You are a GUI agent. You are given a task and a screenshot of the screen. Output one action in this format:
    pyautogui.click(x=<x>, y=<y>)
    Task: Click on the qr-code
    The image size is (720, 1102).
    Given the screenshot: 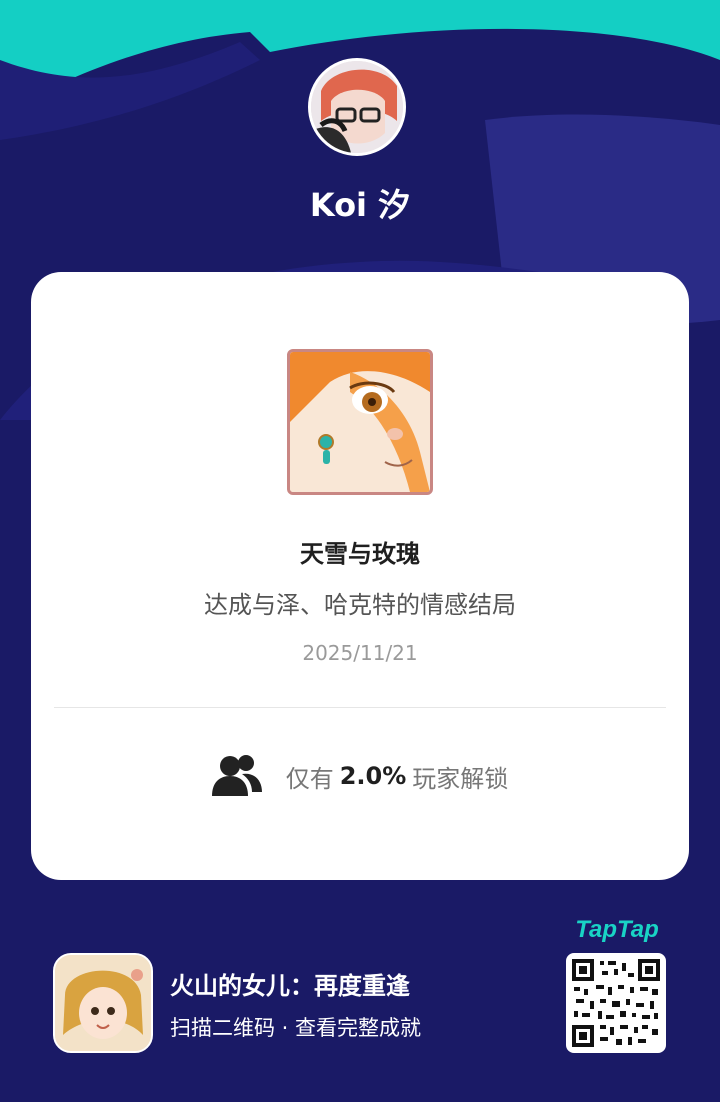 What is the action you would take?
    pyautogui.click(x=616, y=1003)
    